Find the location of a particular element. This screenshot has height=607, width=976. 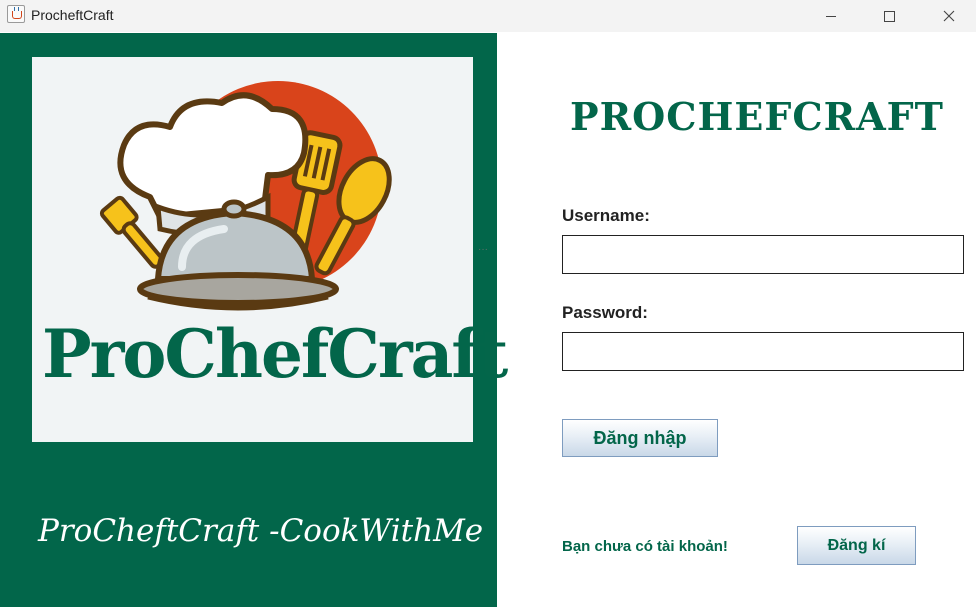

close-button is located at coordinates (949, 16).